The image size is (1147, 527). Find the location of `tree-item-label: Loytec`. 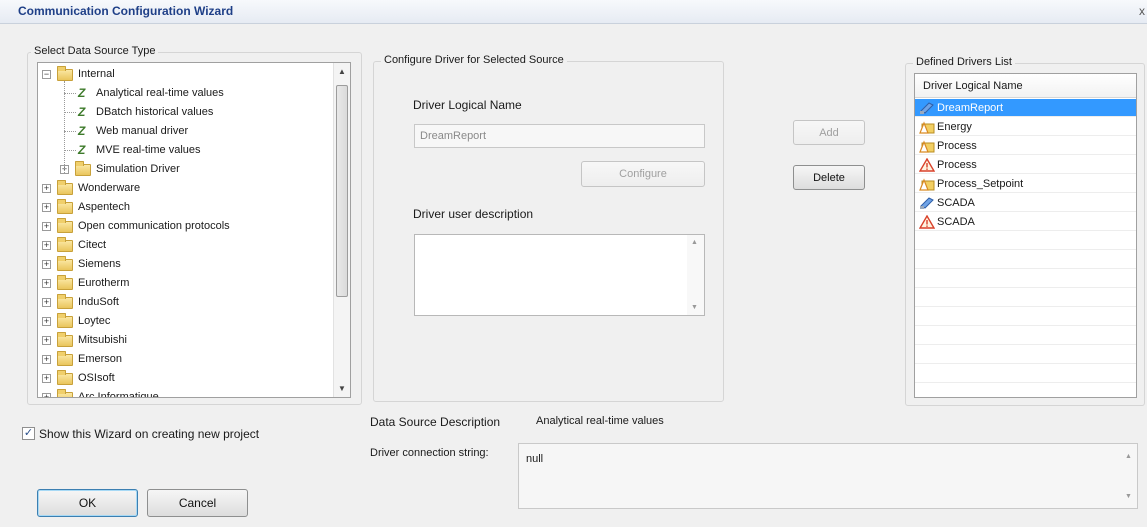

tree-item-label: Loytec is located at coordinates (94, 321).